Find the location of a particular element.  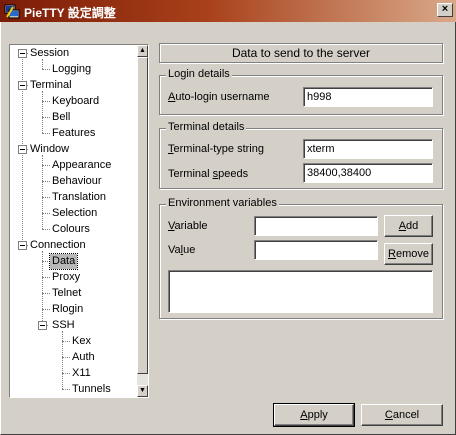

close-button: × is located at coordinates (445, 10).